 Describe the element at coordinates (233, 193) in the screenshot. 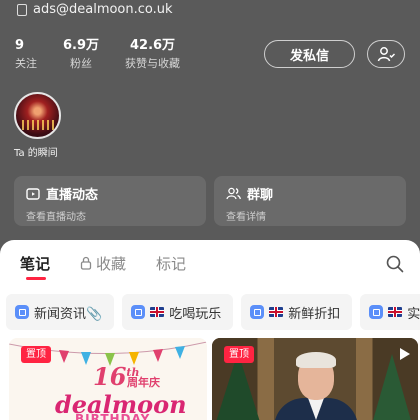

I see `group-icon` at that location.